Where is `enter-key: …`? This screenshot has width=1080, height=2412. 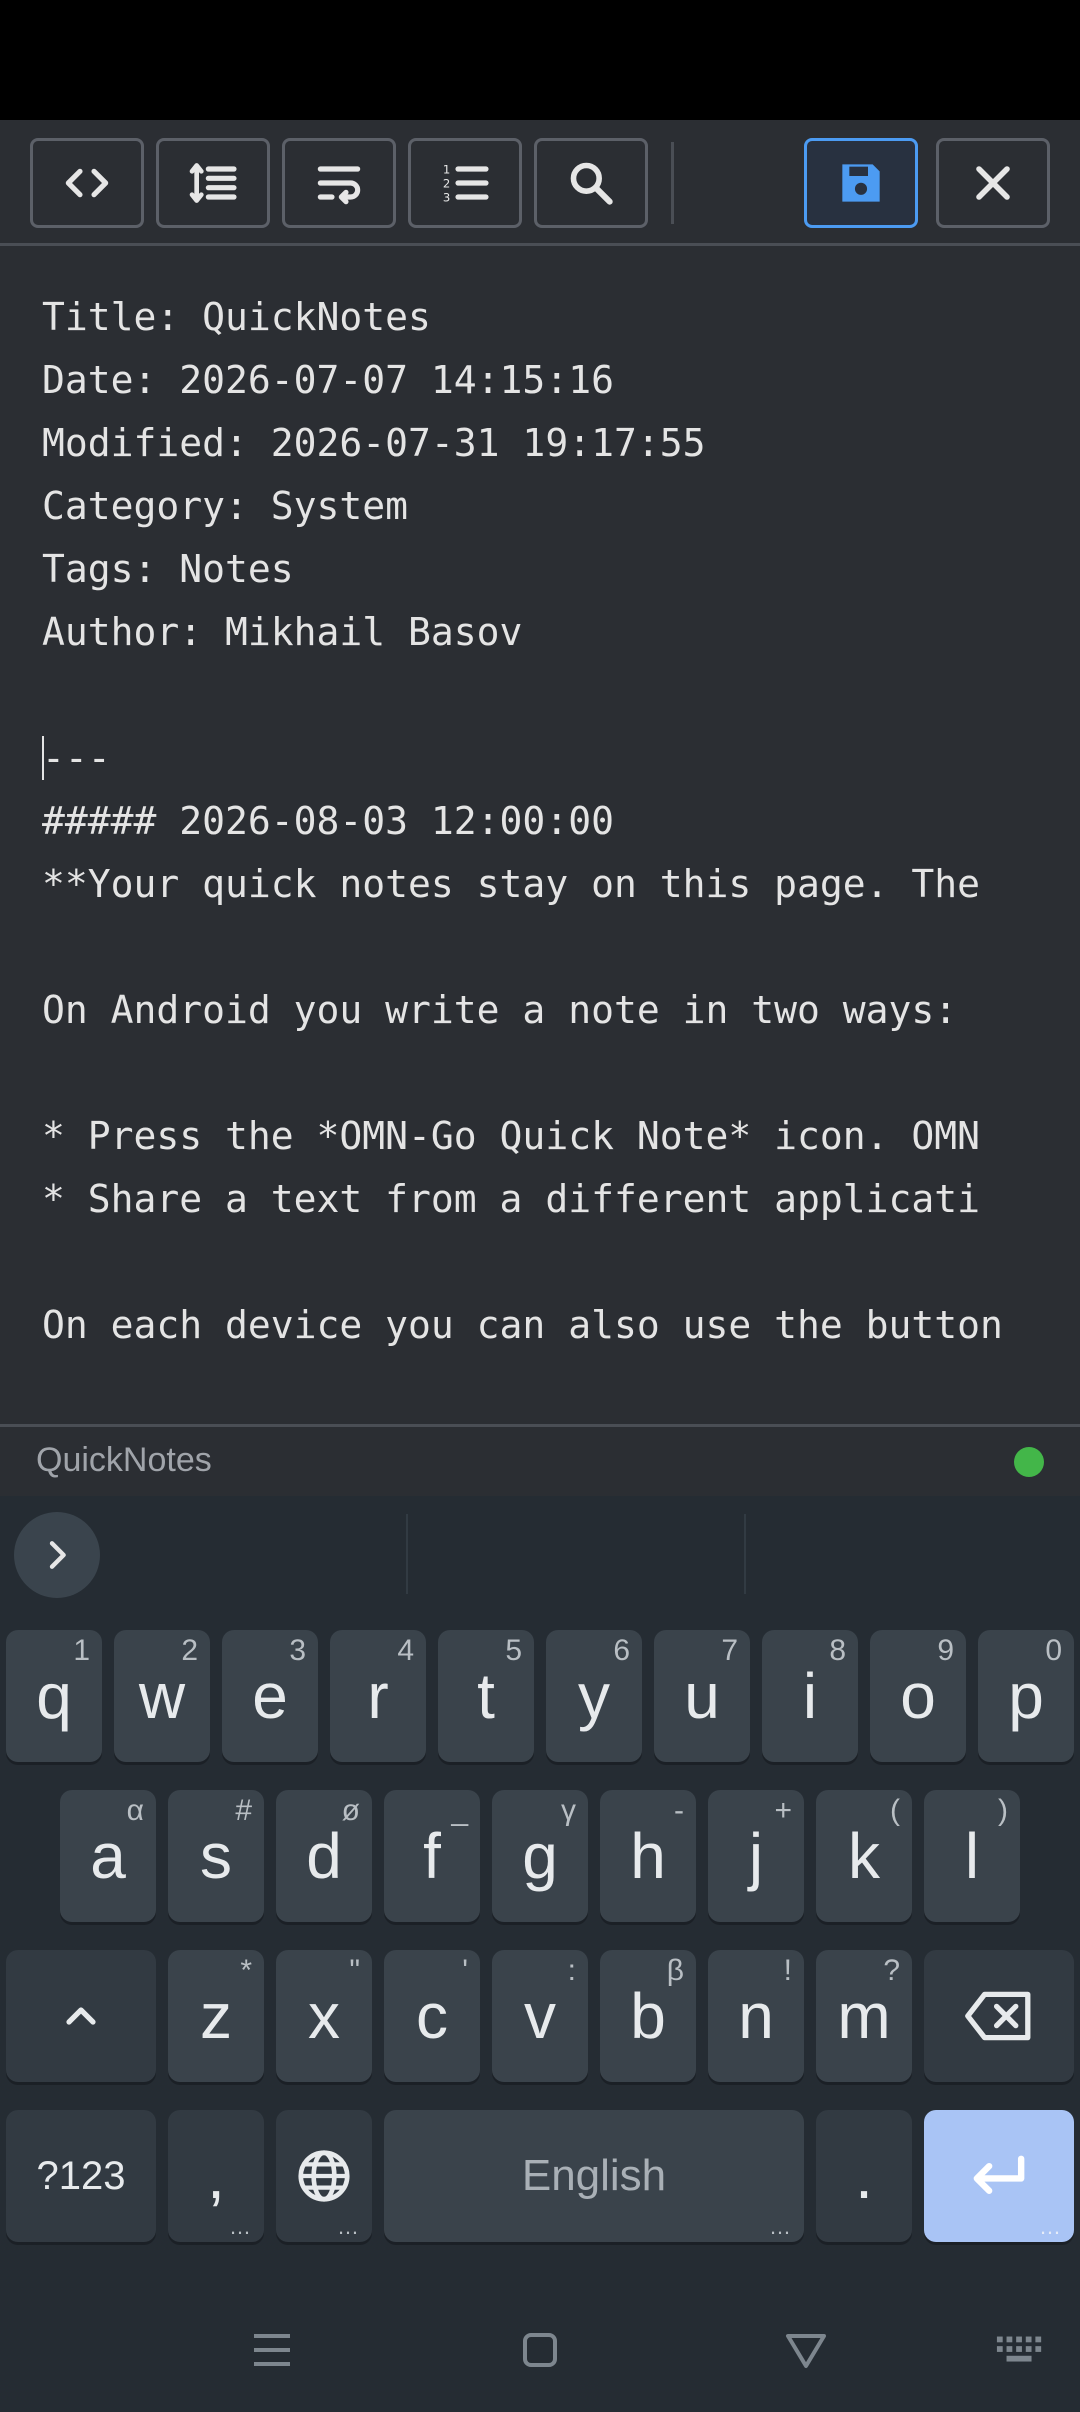
enter-key: … is located at coordinates (999, 2176).